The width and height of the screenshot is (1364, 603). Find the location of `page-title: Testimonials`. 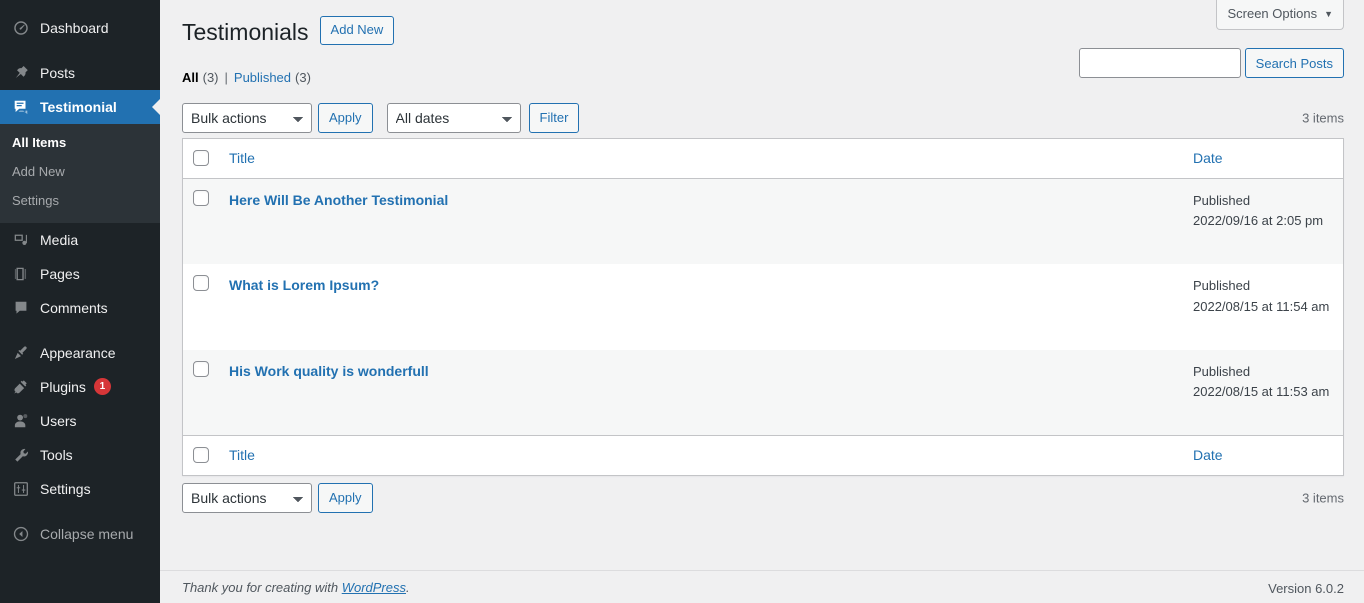

page-title: Testimonials is located at coordinates (245, 32).